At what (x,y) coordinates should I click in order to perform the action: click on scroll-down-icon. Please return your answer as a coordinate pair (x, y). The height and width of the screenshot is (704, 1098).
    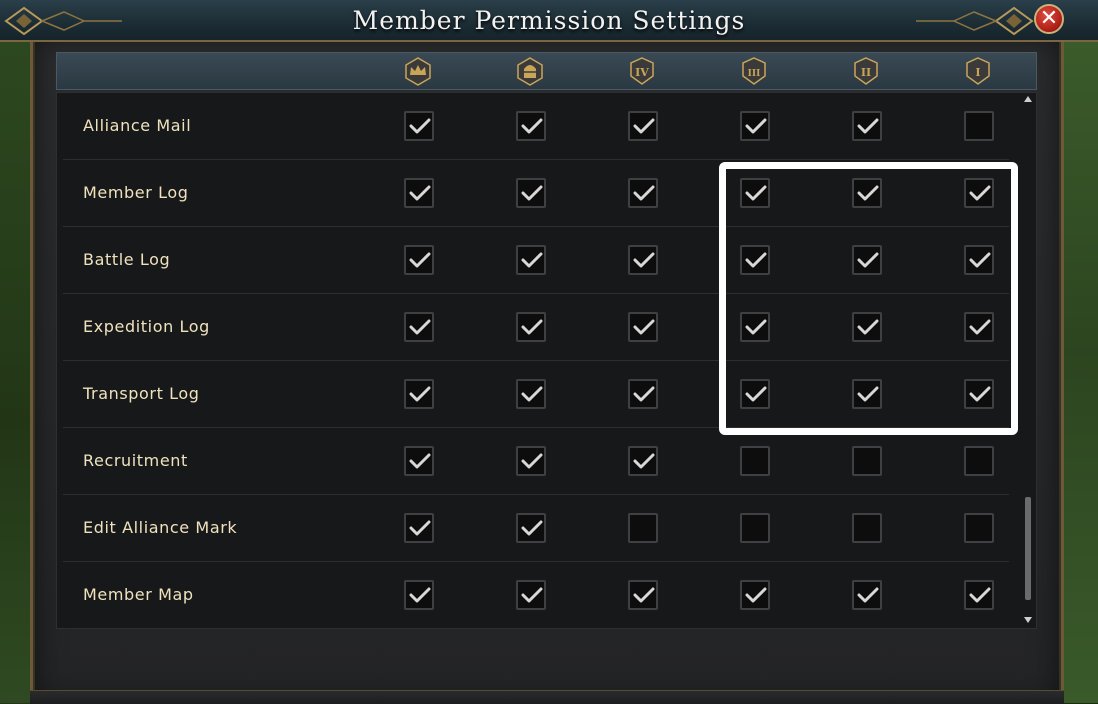
    Looking at the image, I should click on (1028, 620).